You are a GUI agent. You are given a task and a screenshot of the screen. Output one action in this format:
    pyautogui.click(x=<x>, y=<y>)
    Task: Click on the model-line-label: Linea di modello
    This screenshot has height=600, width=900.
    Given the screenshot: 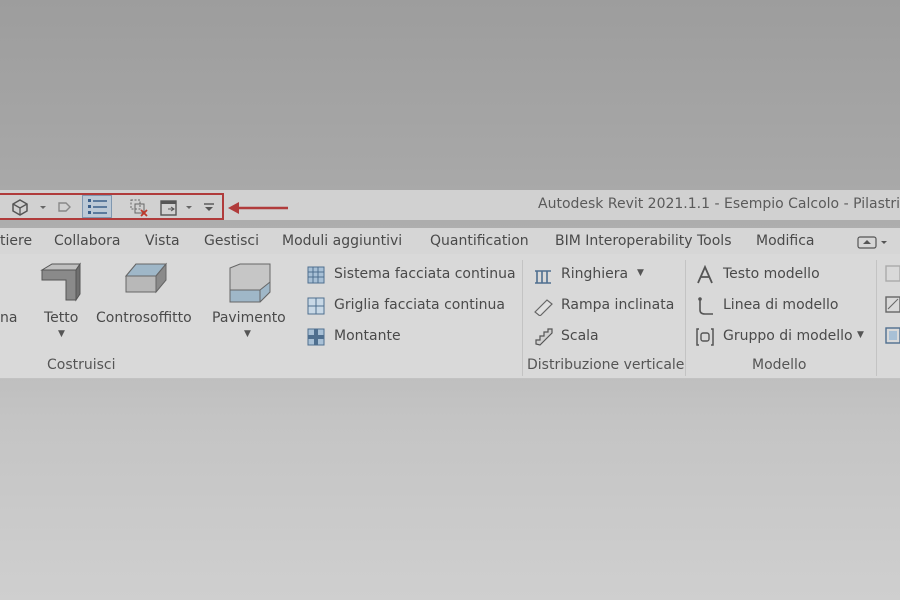 What is the action you would take?
    pyautogui.click(x=781, y=305)
    